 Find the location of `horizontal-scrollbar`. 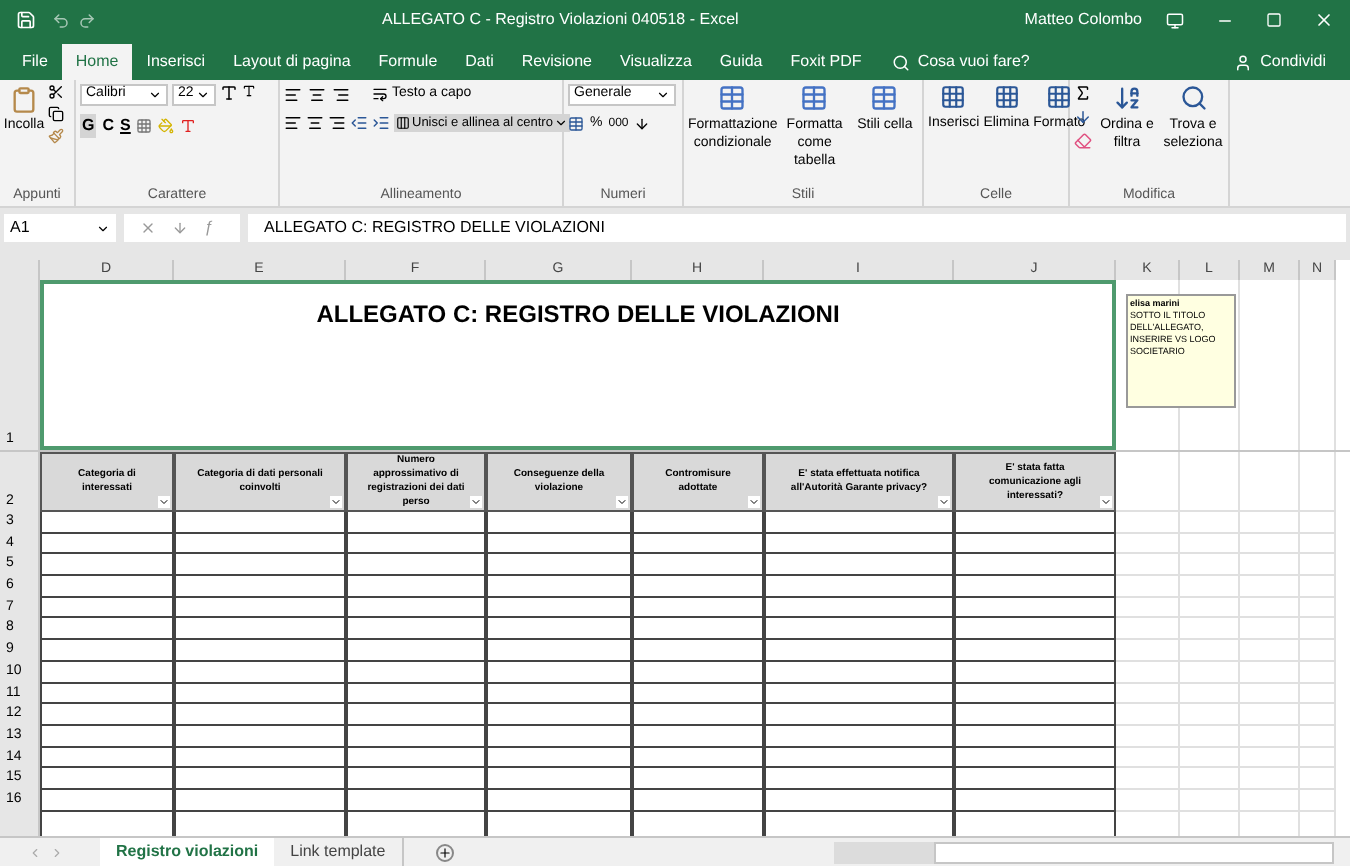

horizontal-scrollbar is located at coordinates (1084, 852).